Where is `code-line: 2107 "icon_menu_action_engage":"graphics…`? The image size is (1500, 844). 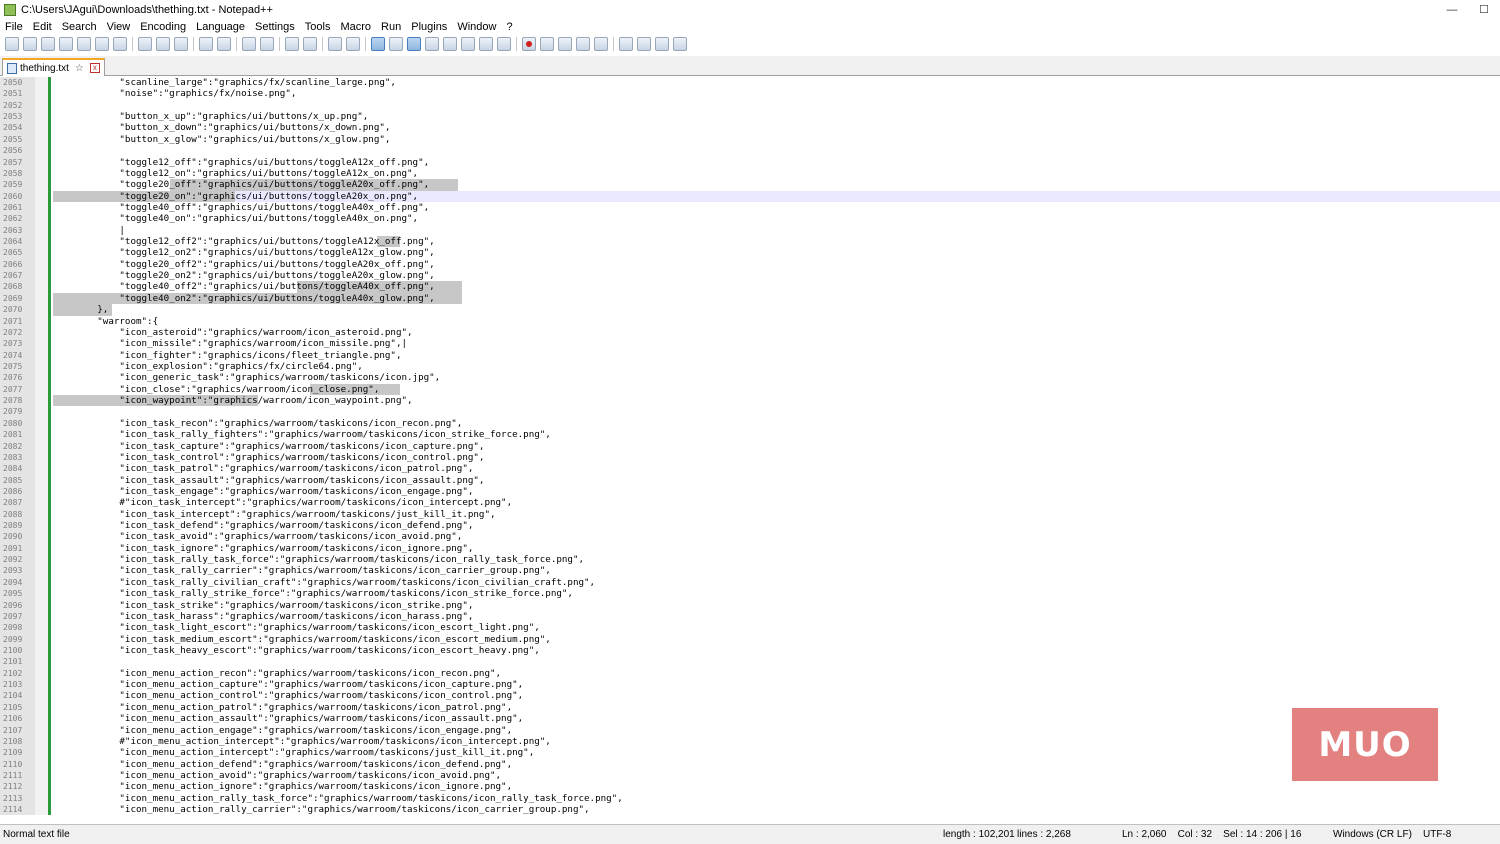
code-line: 2107 "icon_menu_action_engage":"graphics… is located at coordinates (750, 730).